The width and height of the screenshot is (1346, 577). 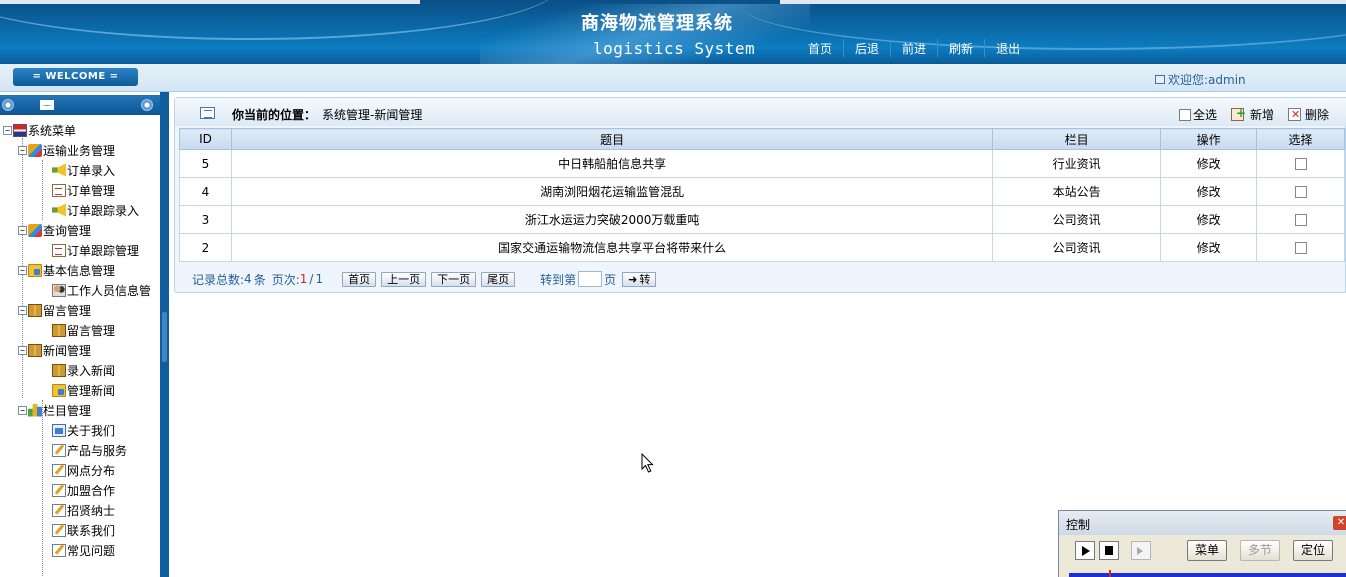 What do you see at coordinates (67, 310) in the screenshot?
I see `tree-group-label: 留言管理` at bounding box center [67, 310].